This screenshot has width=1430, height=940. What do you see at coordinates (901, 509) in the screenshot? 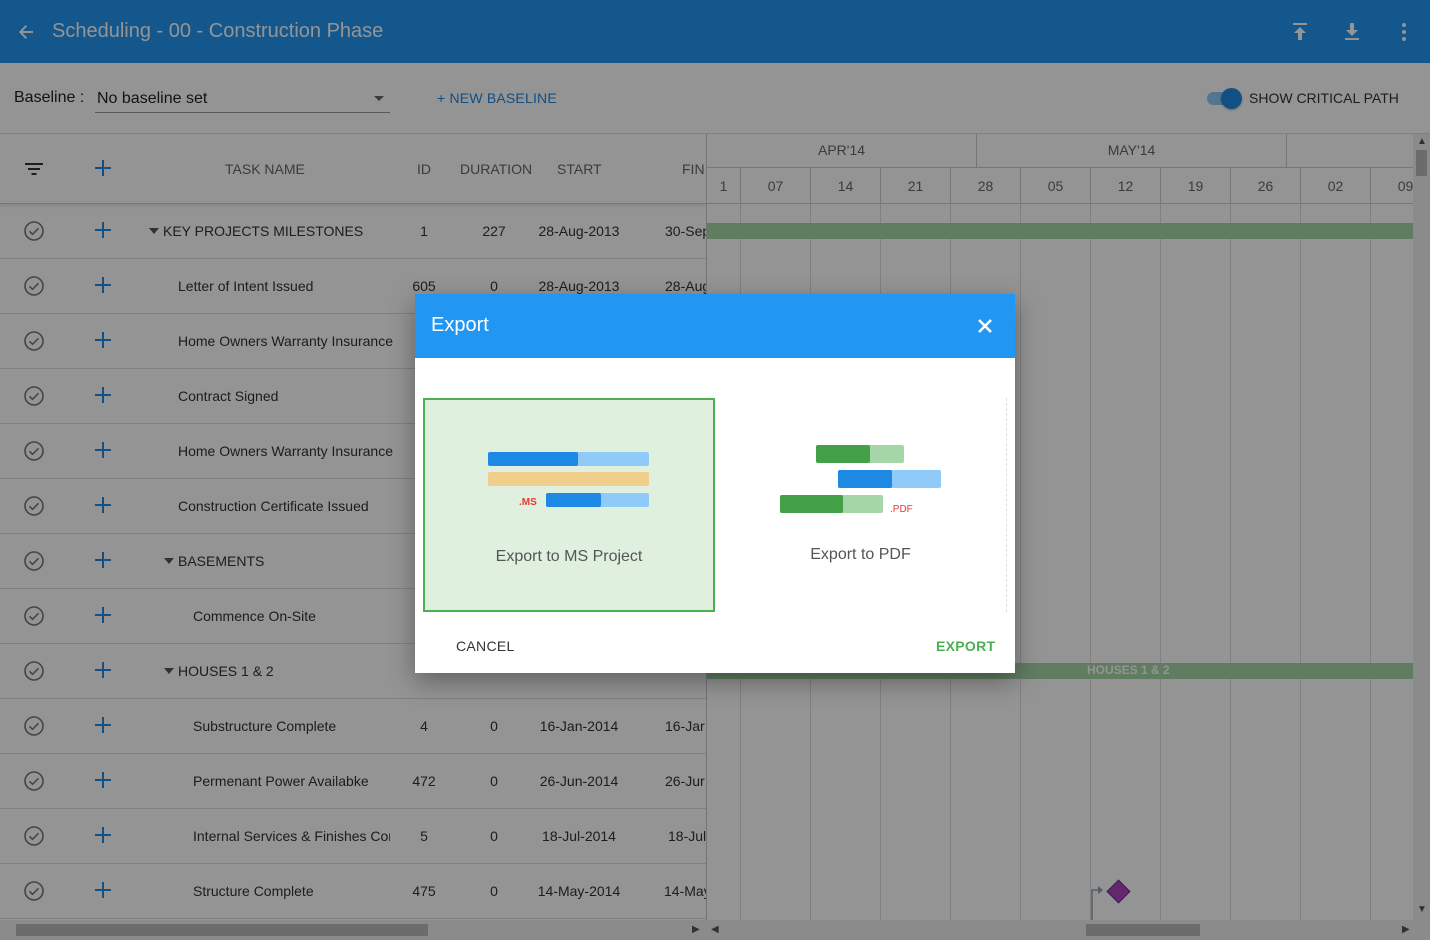
I see `pdf-tag: .PDF` at bounding box center [901, 509].